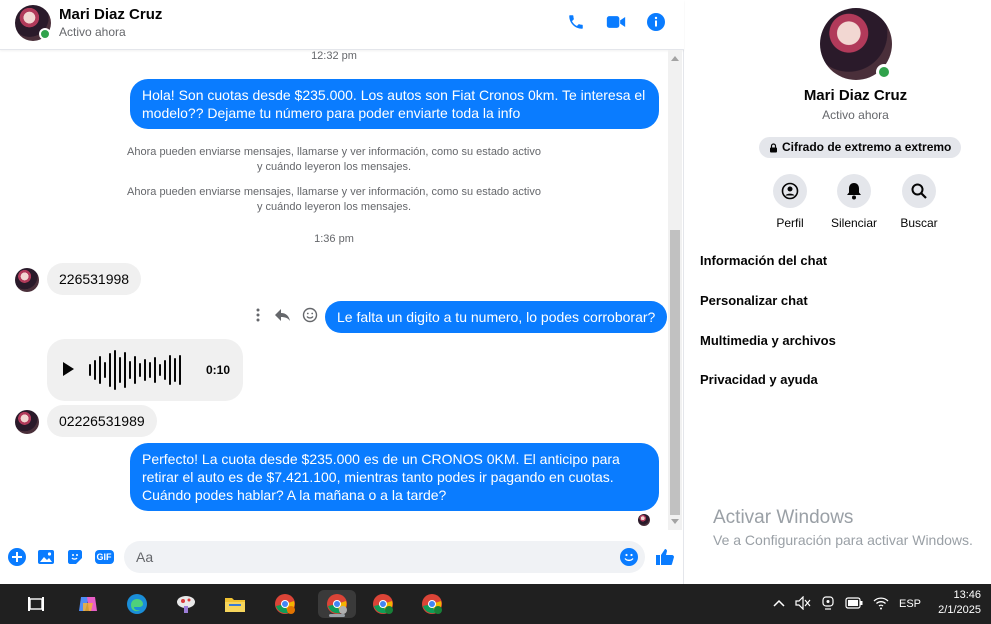 Image resolution: width=991 pixels, height=624 pixels. I want to click on scroll-up-arrow, so click(675, 58).